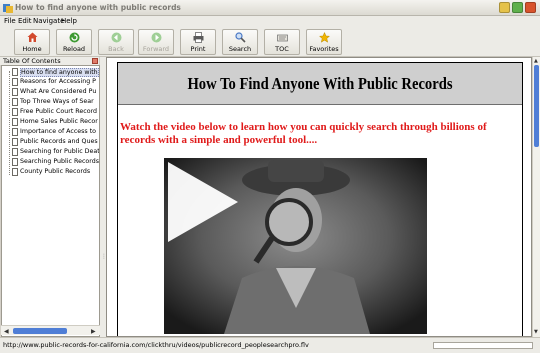  Describe the element at coordinates (69, 21) in the screenshot. I see `menu-help: Help` at that location.